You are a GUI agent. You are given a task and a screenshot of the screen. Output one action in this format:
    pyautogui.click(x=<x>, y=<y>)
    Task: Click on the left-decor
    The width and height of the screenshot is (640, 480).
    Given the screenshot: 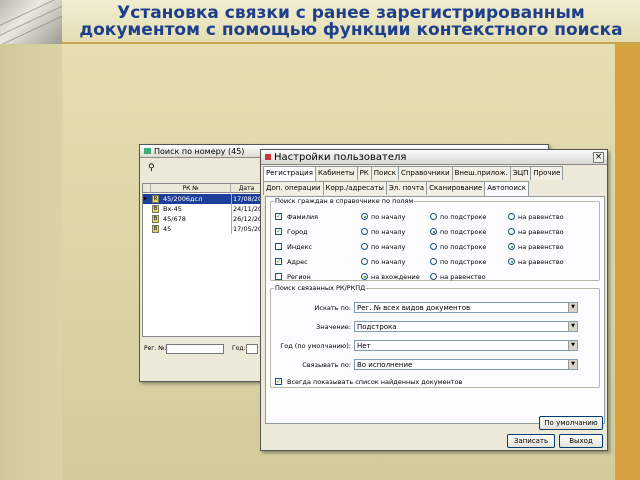 What is the action you would take?
    pyautogui.click(x=31, y=262)
    